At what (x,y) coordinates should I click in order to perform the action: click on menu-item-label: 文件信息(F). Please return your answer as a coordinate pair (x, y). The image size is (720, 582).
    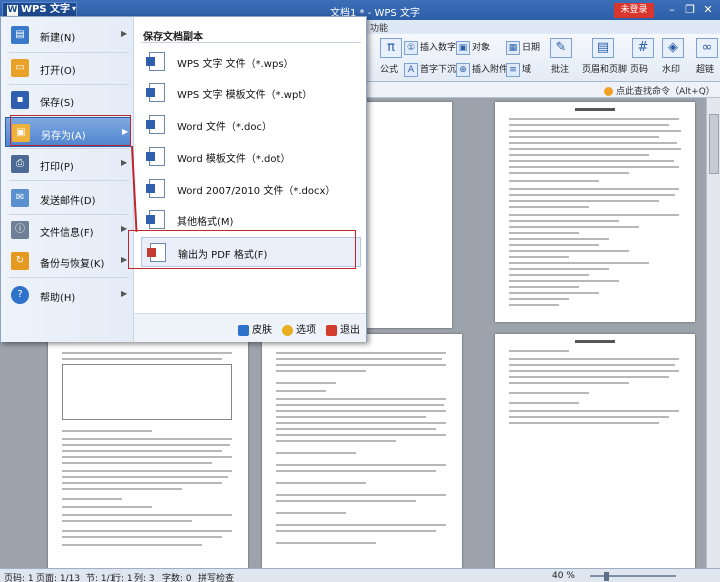
    Looking at the image, I should click on (67, 233).